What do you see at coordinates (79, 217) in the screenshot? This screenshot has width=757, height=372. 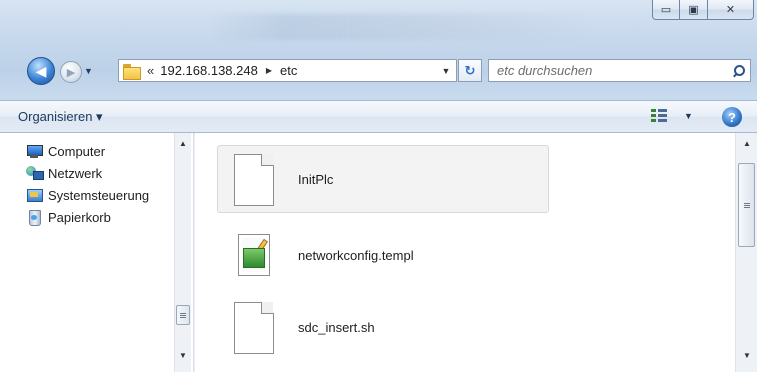 I see `nav-item-label: Papierkorb` at bounding box center [79, 217].